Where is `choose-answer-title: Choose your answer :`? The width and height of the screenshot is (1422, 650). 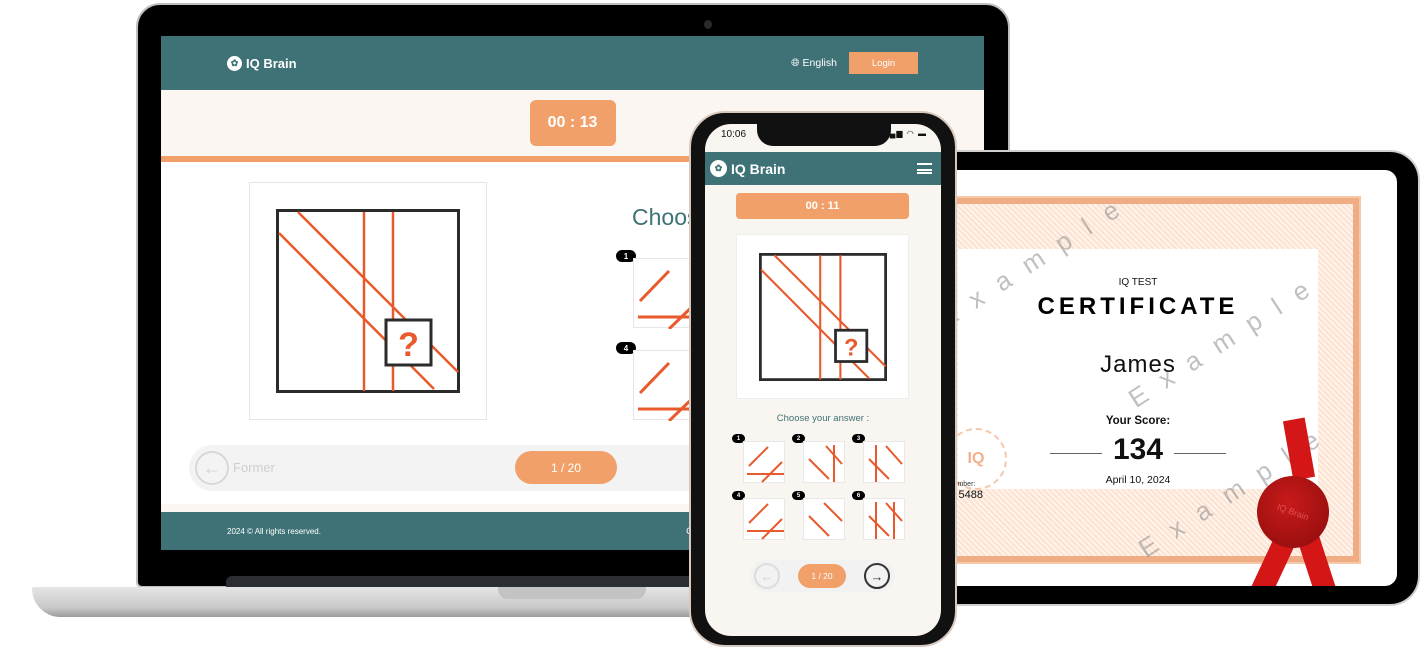
choose-answer-title: Choose your answer : is located at coordinates (823, 418).